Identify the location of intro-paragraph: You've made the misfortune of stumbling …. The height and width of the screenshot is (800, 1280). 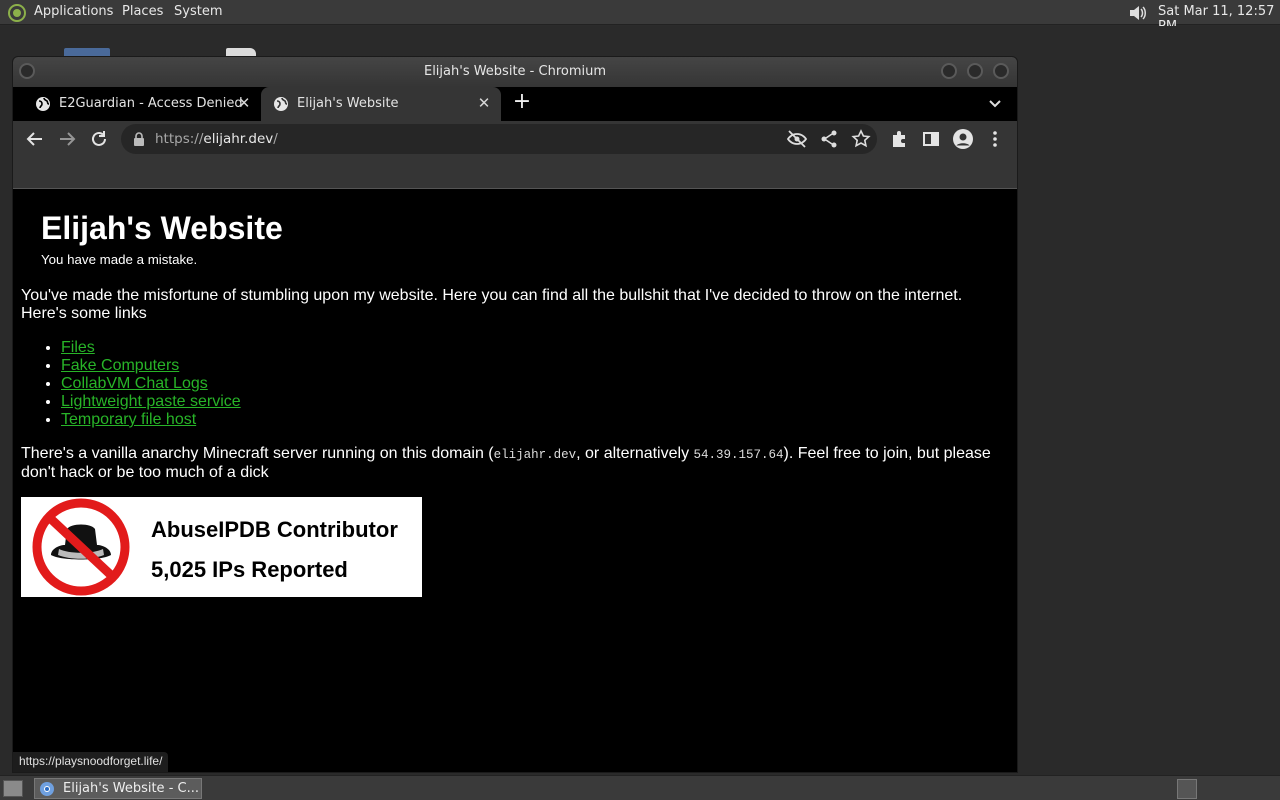
(492, 304).